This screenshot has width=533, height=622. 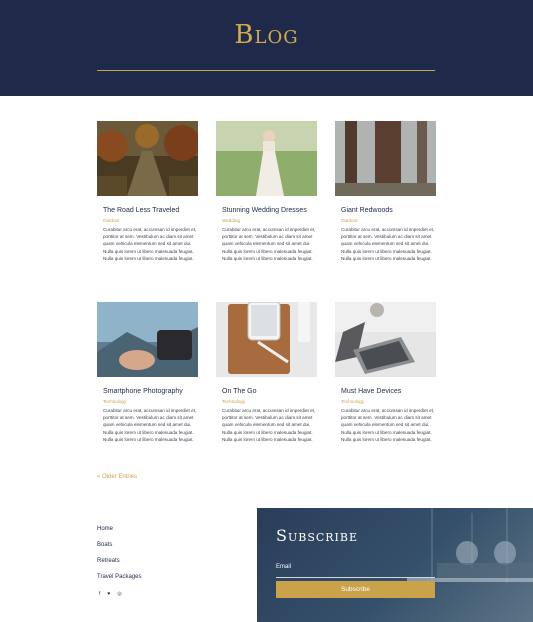 What do you see at coordinates (147, 339) in the screenshot?
I see `post-image-smartphone-hands` at bounding box center [147, 339].